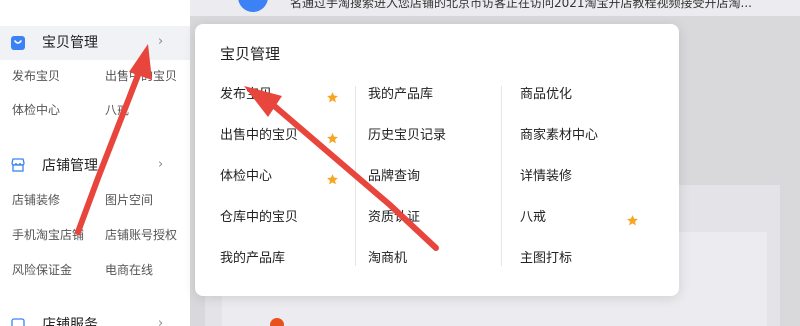 The width and height of the screenshot is (800, 326). I want to click on shopping-bag-icon, so click(18, 43).